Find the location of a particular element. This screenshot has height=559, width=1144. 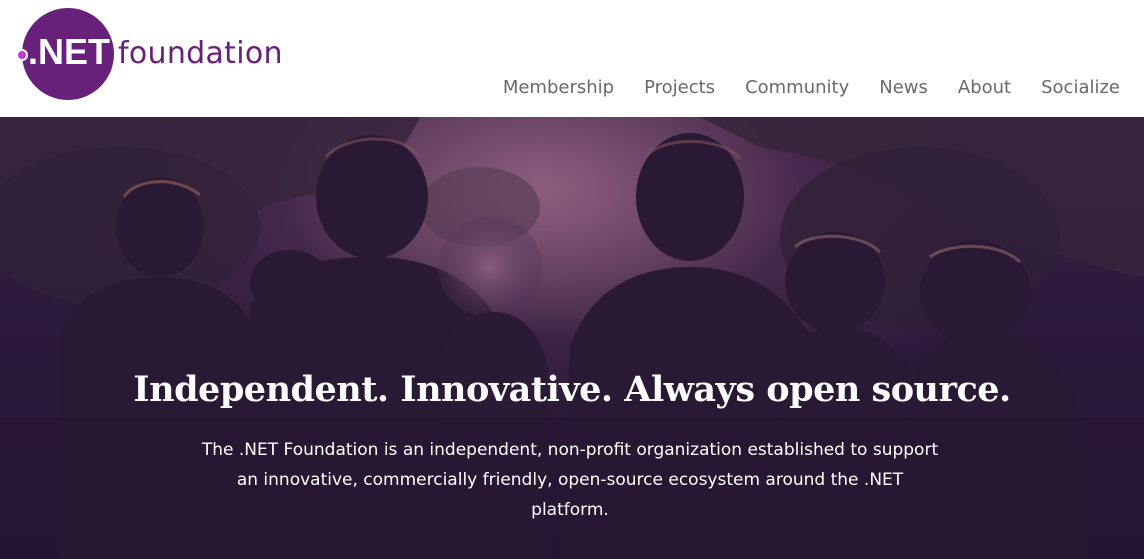

logo-dot-icon is located at coordinates (22, 55).